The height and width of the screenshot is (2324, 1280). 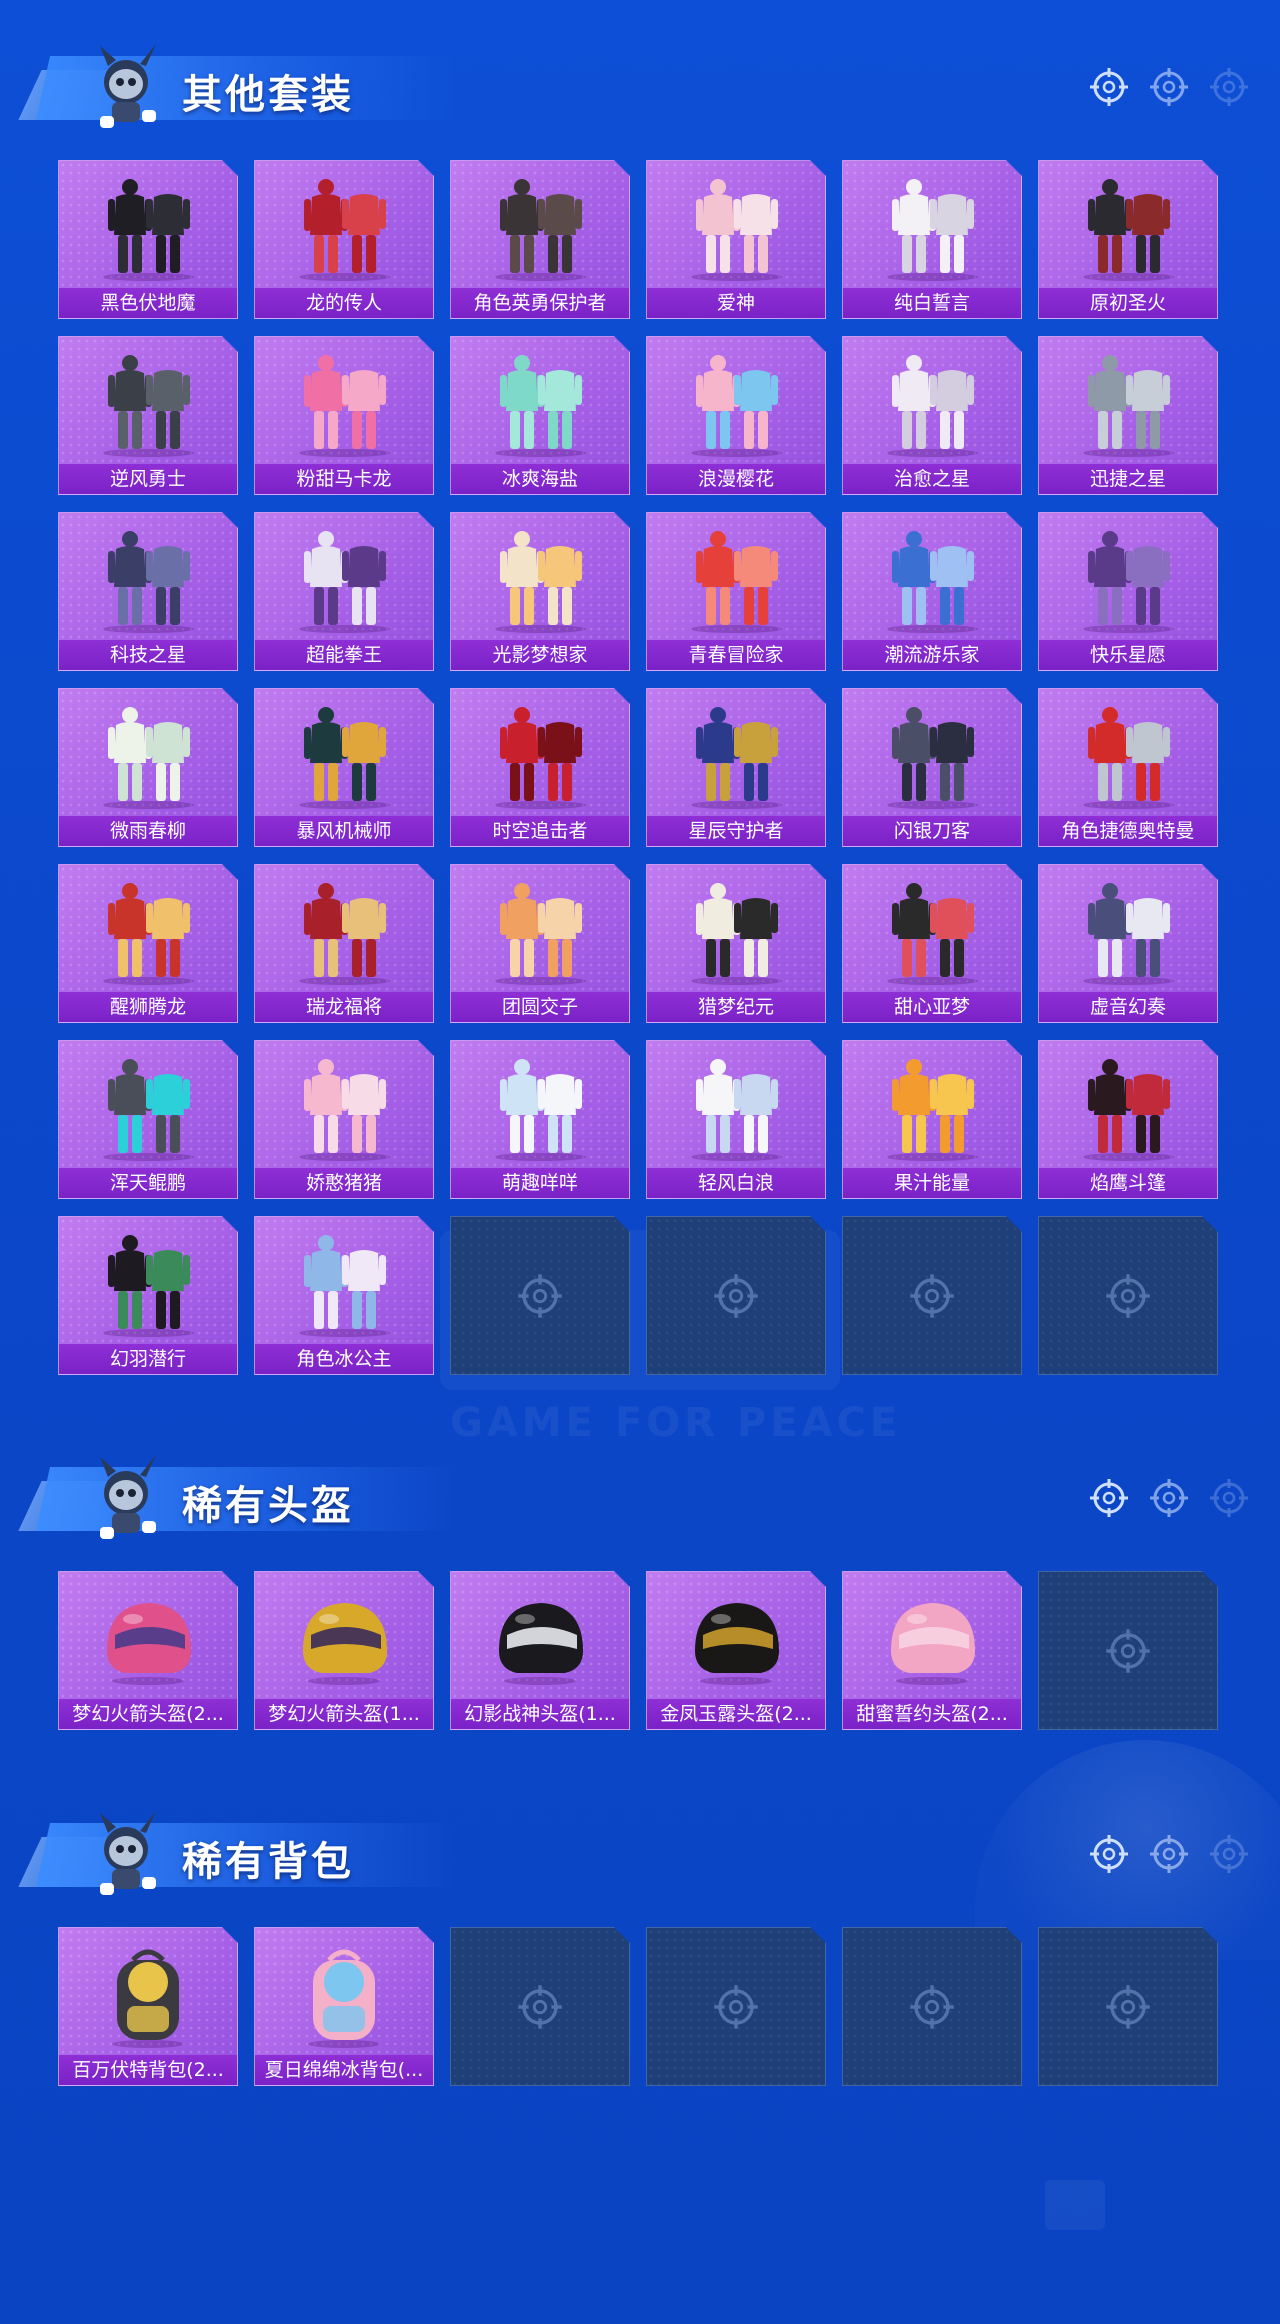 What do you see at coordinates (736, 831) in the screenshot?
I see `item-label: 星辰守护者` at bounding box center [736, 831].